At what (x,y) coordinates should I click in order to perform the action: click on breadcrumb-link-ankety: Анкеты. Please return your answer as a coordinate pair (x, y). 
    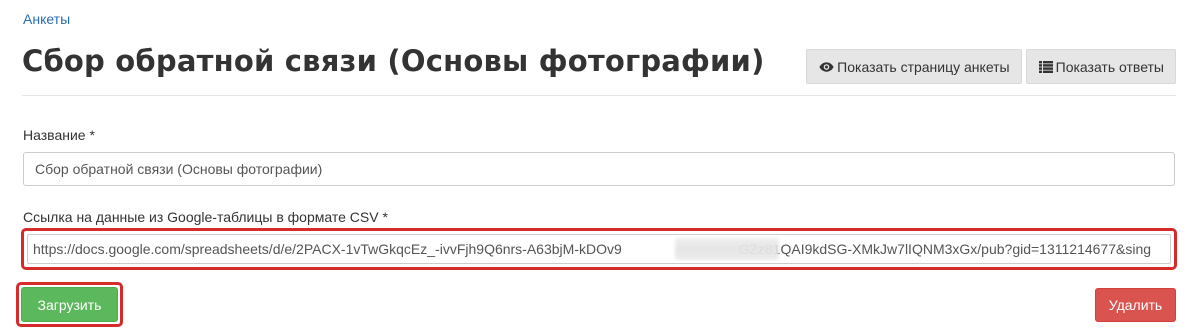
    Looking at the image, I should click on (46, 19).